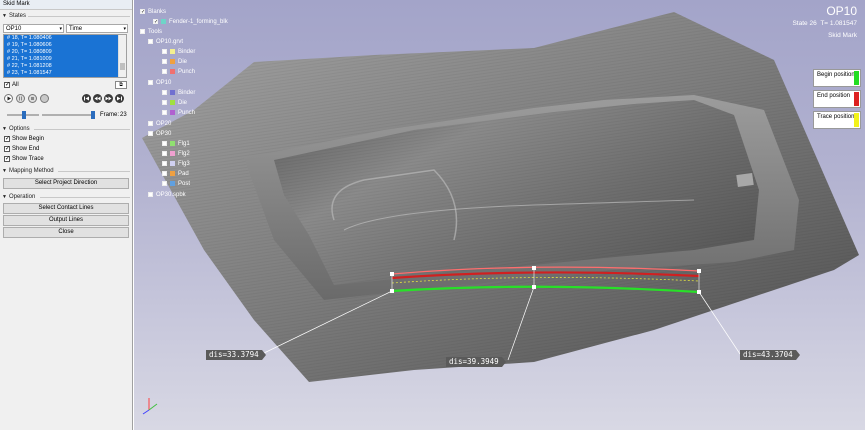 The height and width of the screenshot is (430, 865). Describe the element at coordinates (176, 154) in the screenshot. I see `tree-flg2: Flg2` at that location.